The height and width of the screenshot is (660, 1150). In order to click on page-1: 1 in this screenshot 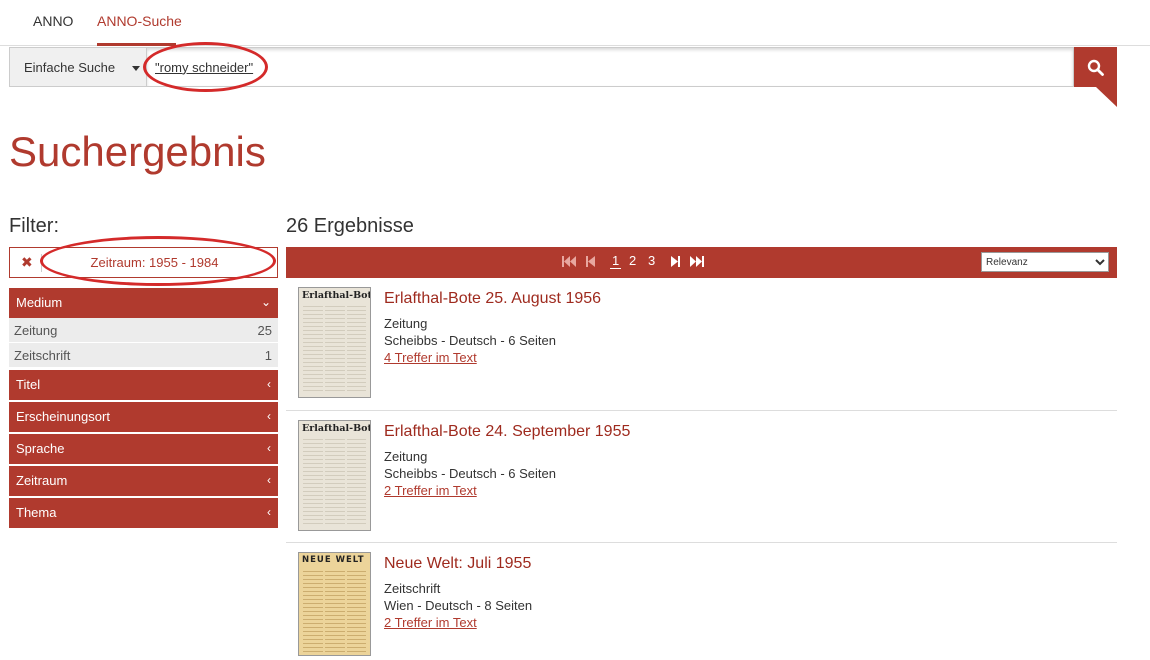, I will do `click(616, 261)`.